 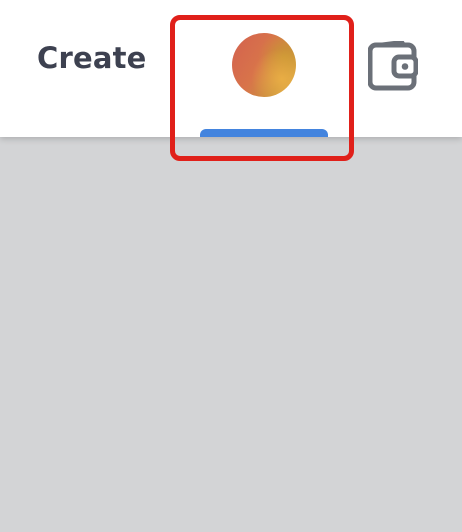 I want to click on profile-nav-item, so click(x=262, y=88).